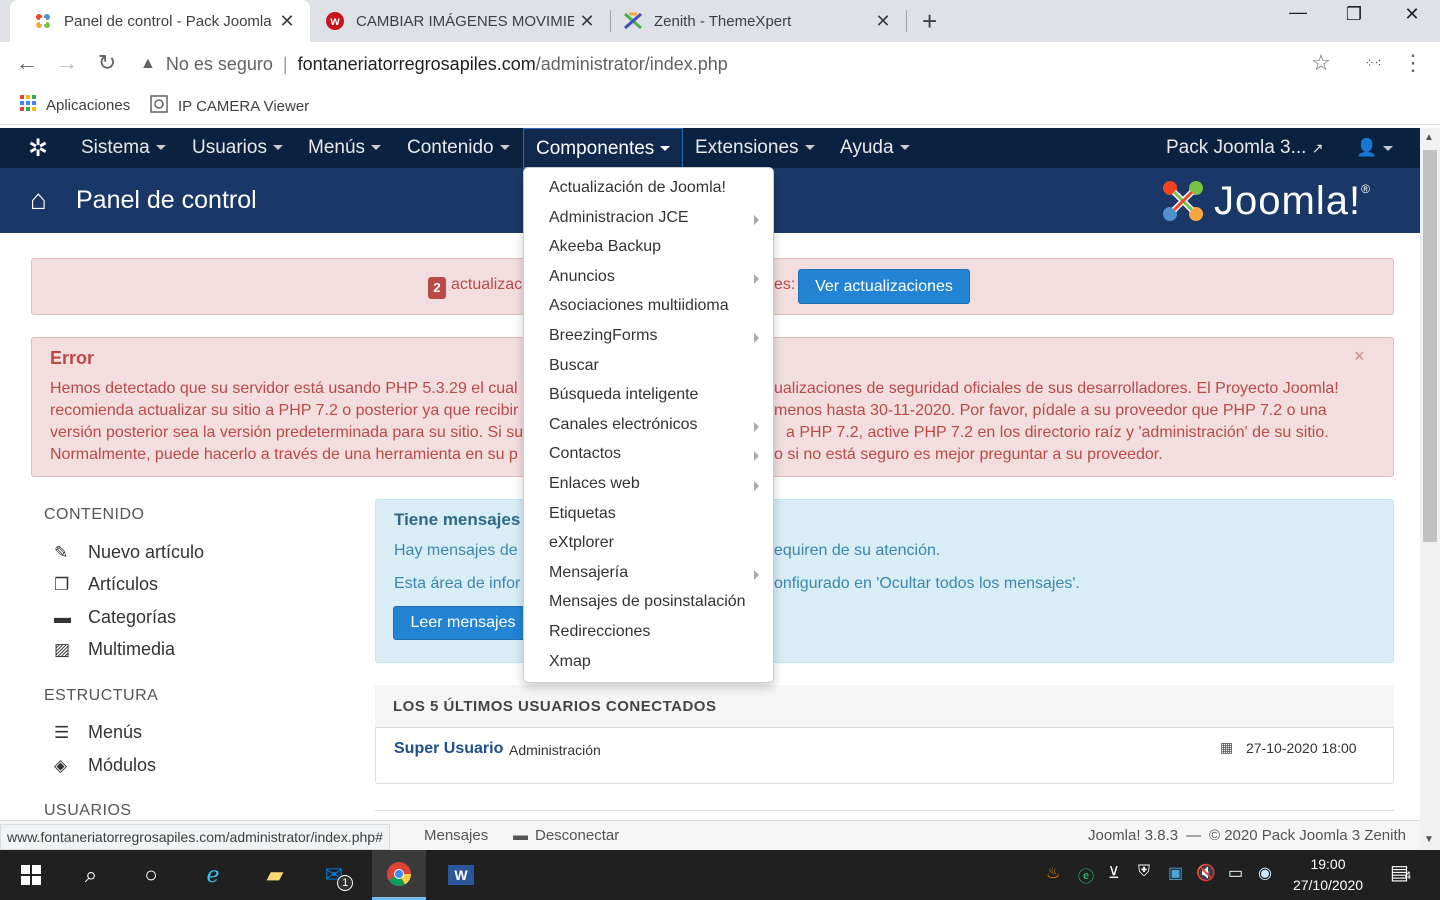  Describe the element at coordinates (115, 617) in the screenshot. I see `sidebar-item-categorias: ▬ Categorías` at that location.